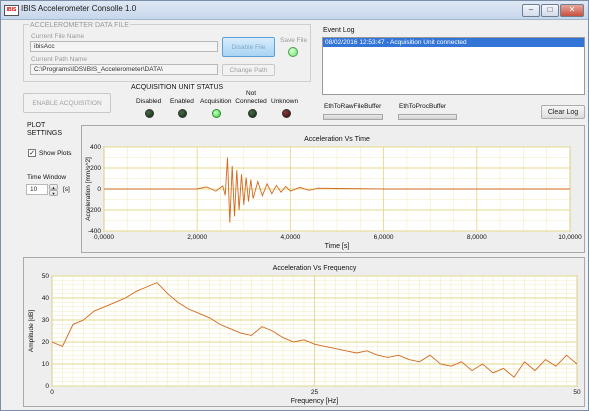  What do you see at coordinates (149, 101) in the screenshot?
I see `status-disabled-label: Disabled` at bounding box center [149, 101].